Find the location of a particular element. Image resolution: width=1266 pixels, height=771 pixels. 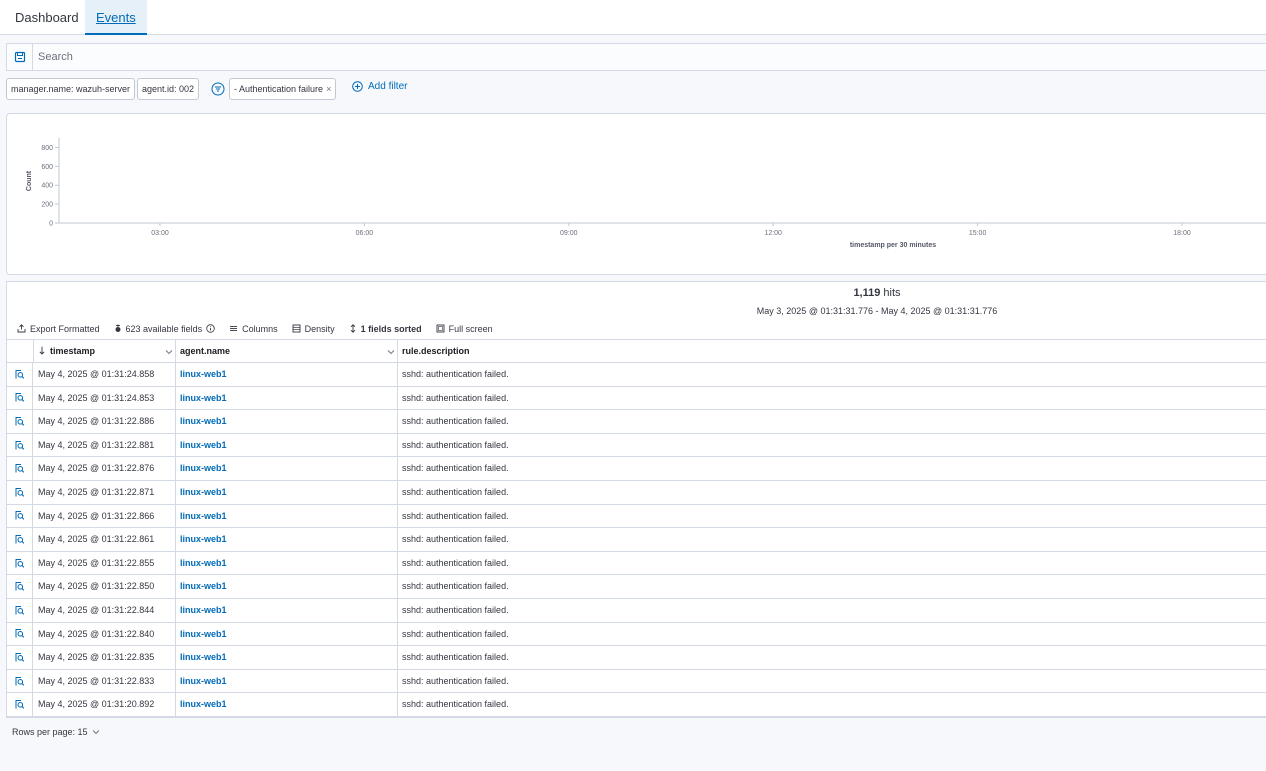

table-header: timestamp agent.name rule.description is located at coordinates (636, 351).